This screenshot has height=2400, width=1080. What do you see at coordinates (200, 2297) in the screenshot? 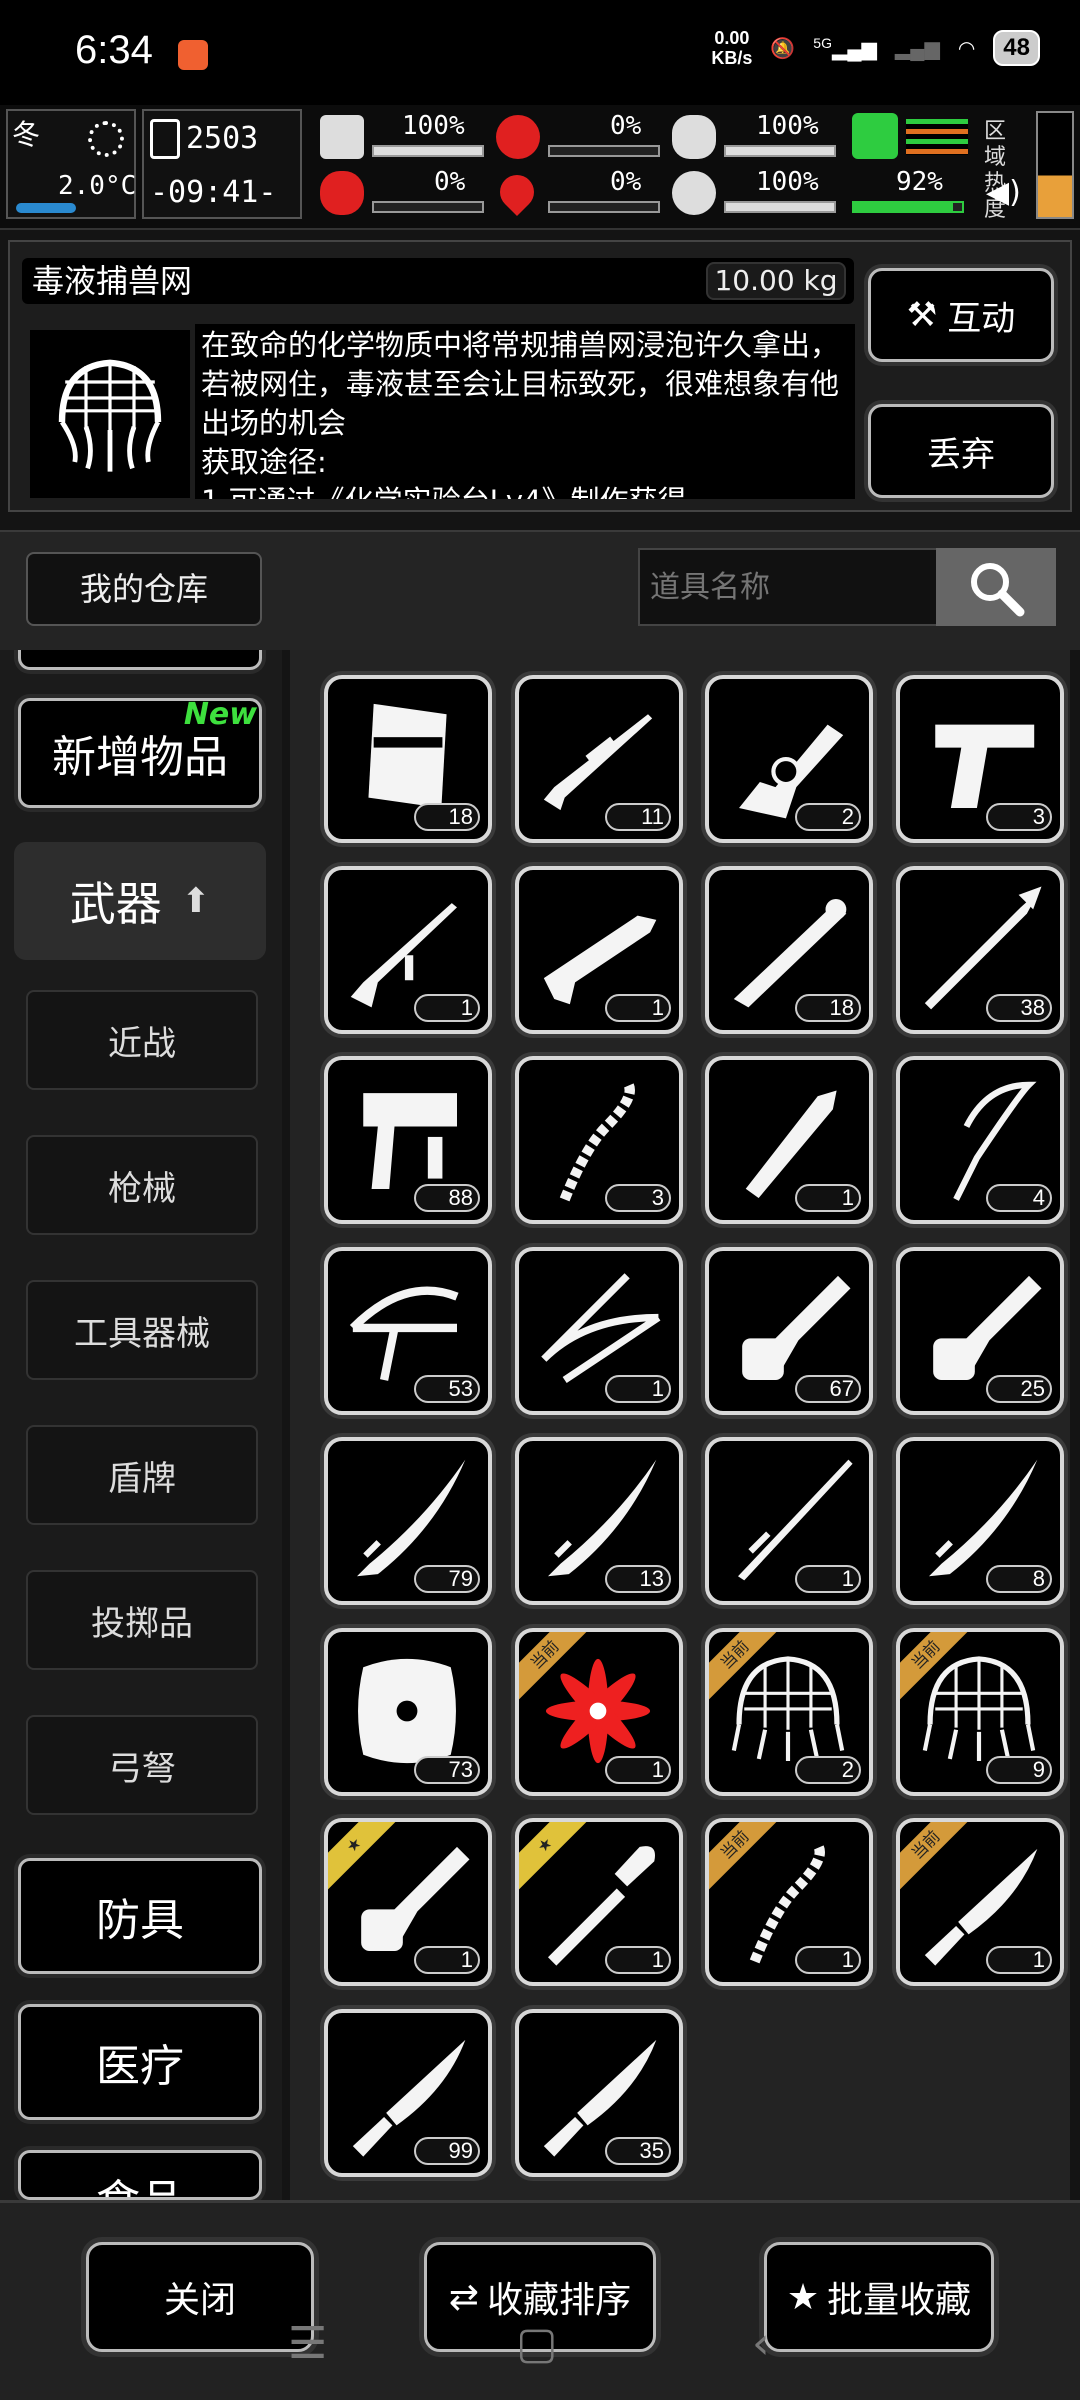
I see `close-button: 关闭` at bounding box center [200, 2297].